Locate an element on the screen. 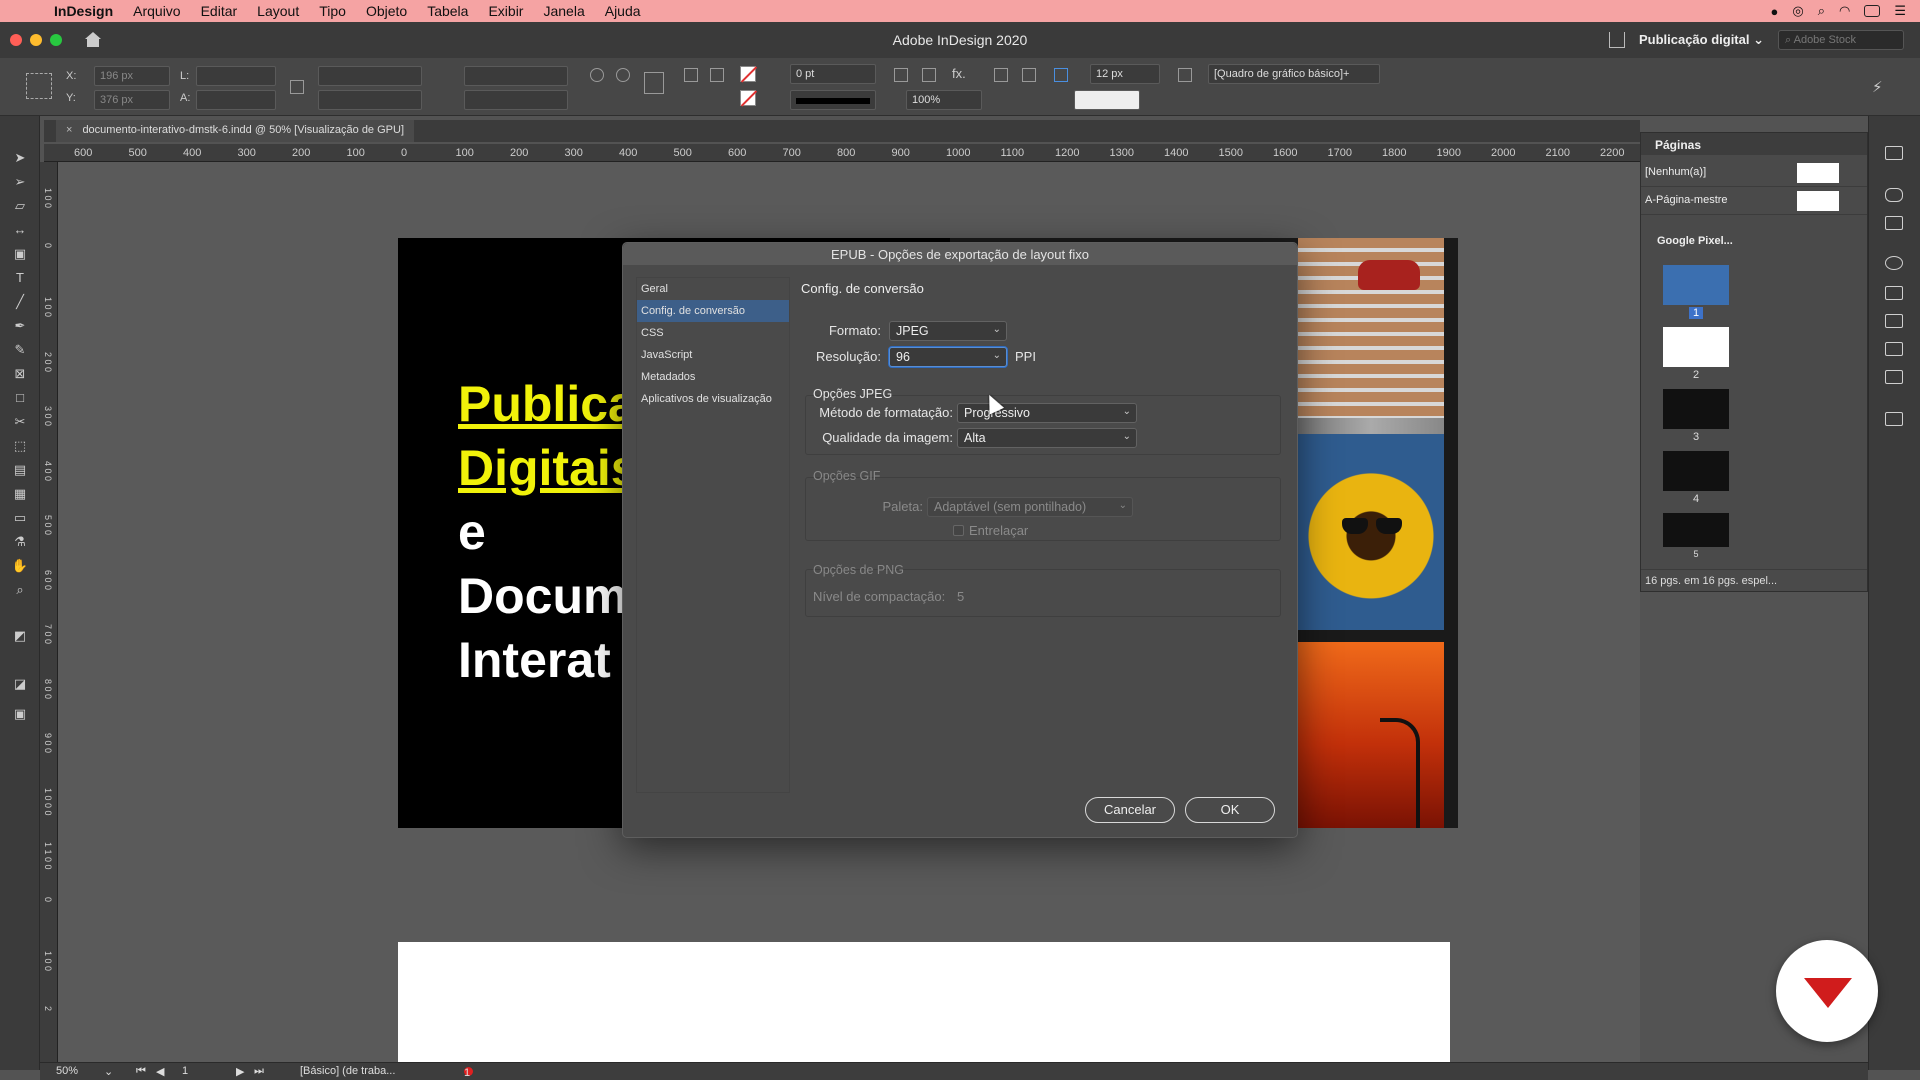  control-center-icon: ☰ is located at coordinates (1900, 11).